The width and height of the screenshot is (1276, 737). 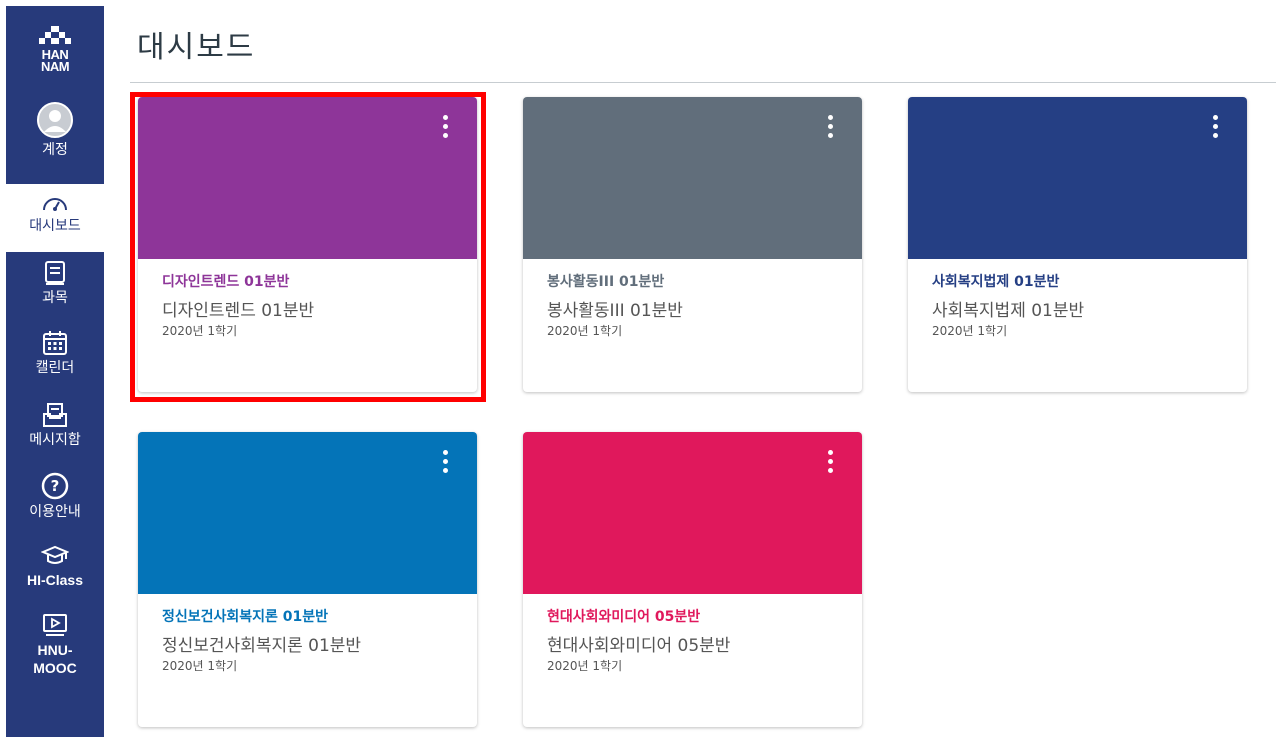 I want to click on nav-item-dashboard: 대시보드, so click(x=55, y=218).